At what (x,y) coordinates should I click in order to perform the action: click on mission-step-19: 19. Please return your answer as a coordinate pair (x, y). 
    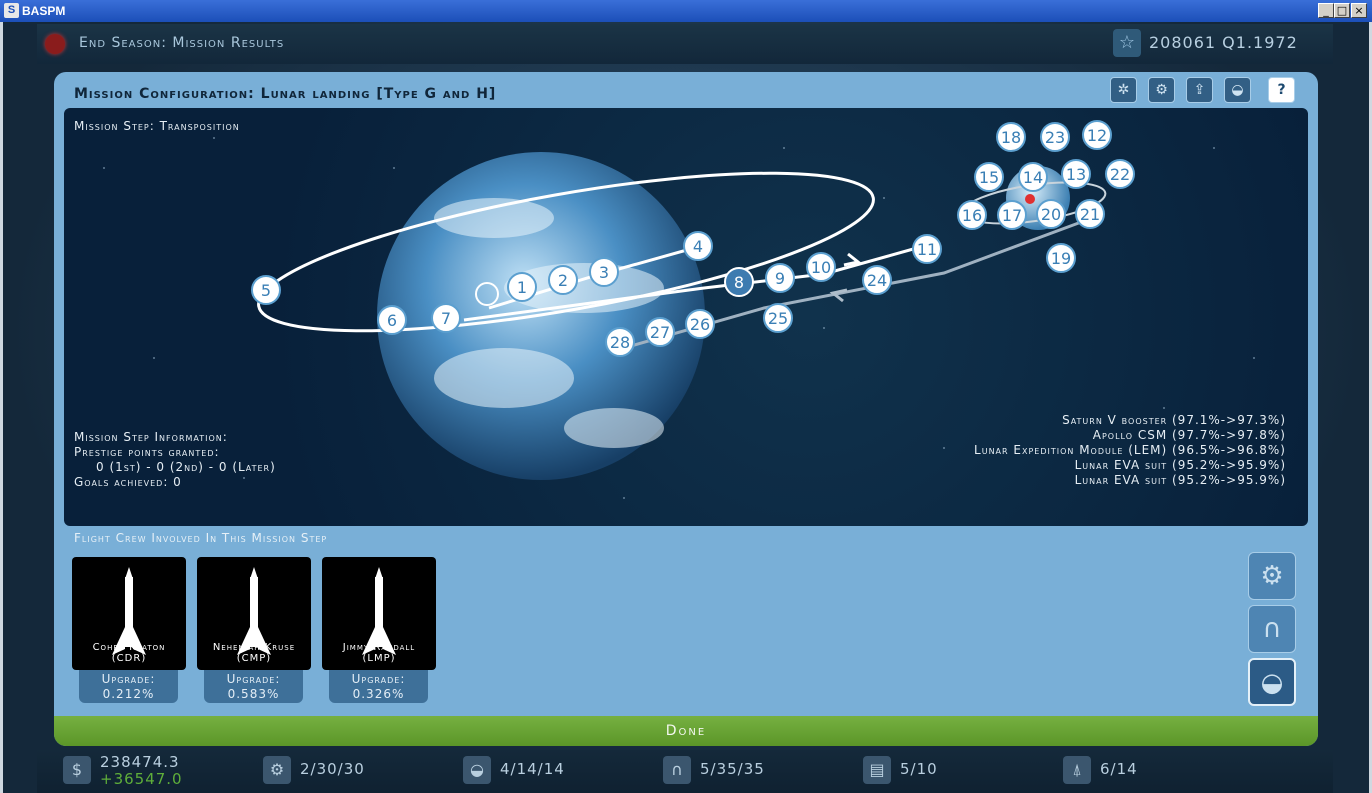
    Looking at the image, I should click on (1061, 258).